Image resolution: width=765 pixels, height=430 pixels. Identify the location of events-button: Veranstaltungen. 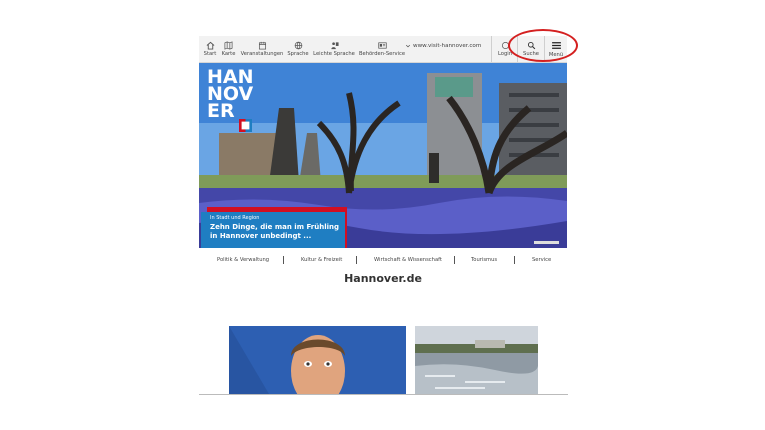
(262, 49).